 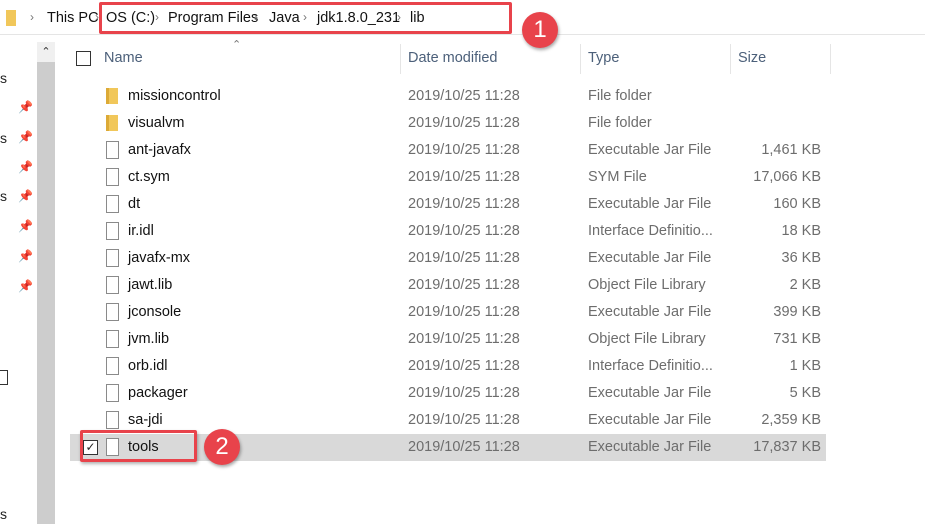 I want to click on file-row: visualvm 2019/10/25 11:28 File folder, so click(x=448, y=123).